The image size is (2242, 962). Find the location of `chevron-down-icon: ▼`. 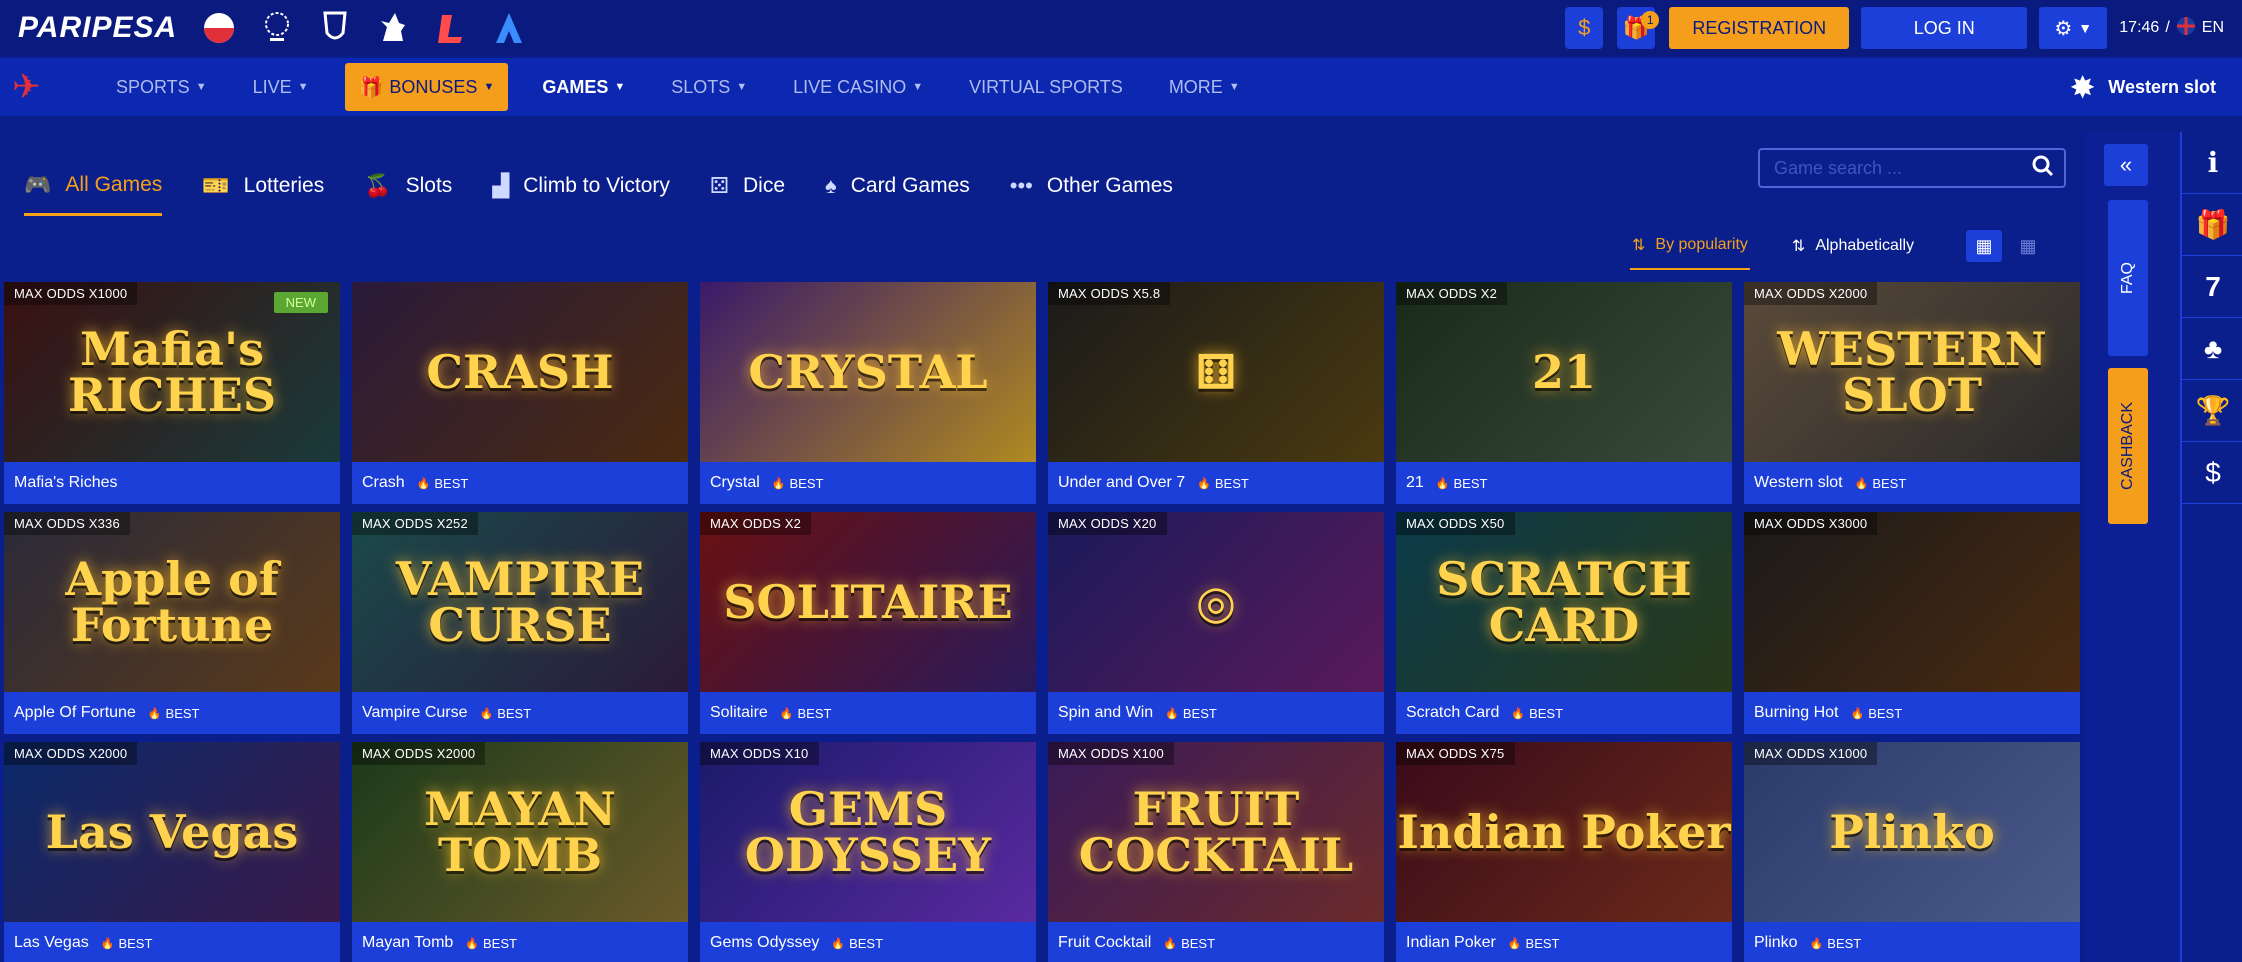

chevron-down-icon: ▼ is located at coordinates (2085, 28).